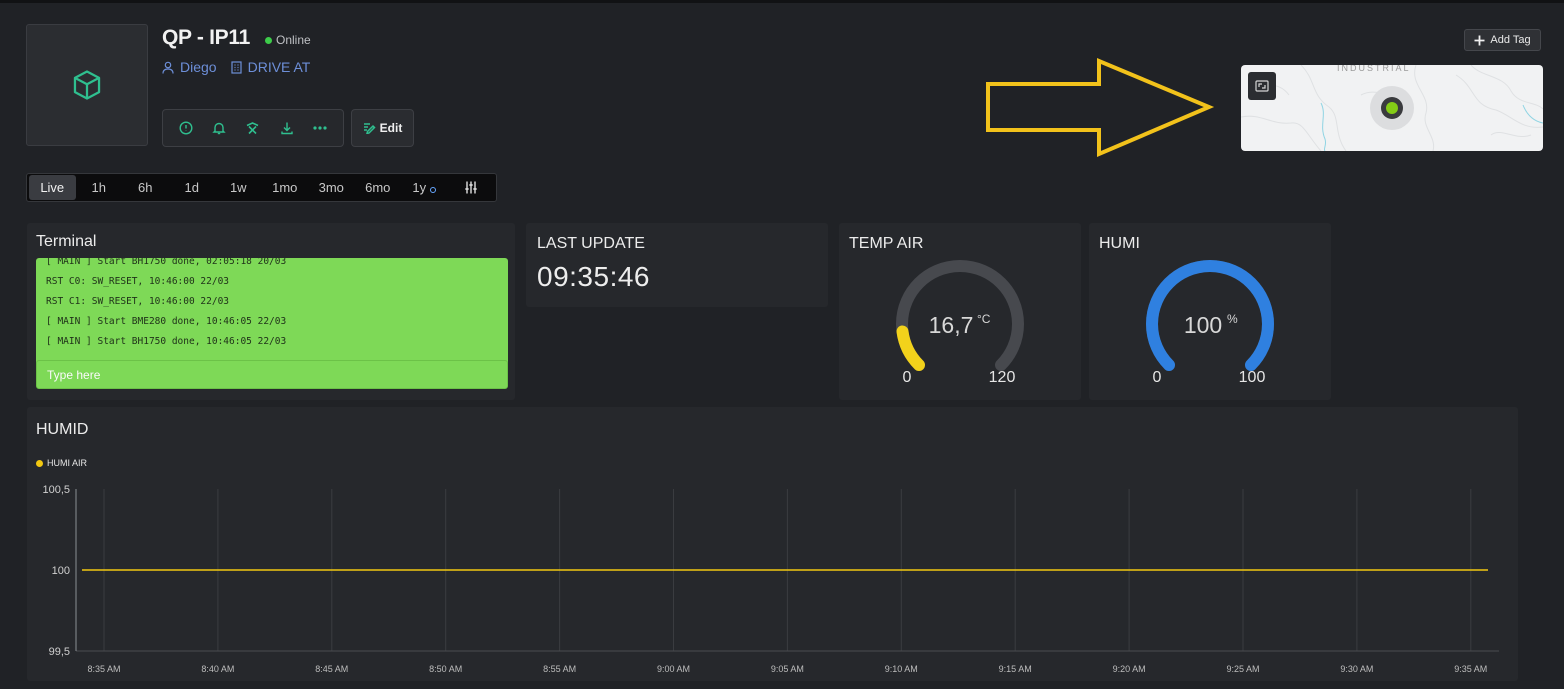 This screenshot has width=1564, height=689. I want to click on more-icon, so click(320, 128).